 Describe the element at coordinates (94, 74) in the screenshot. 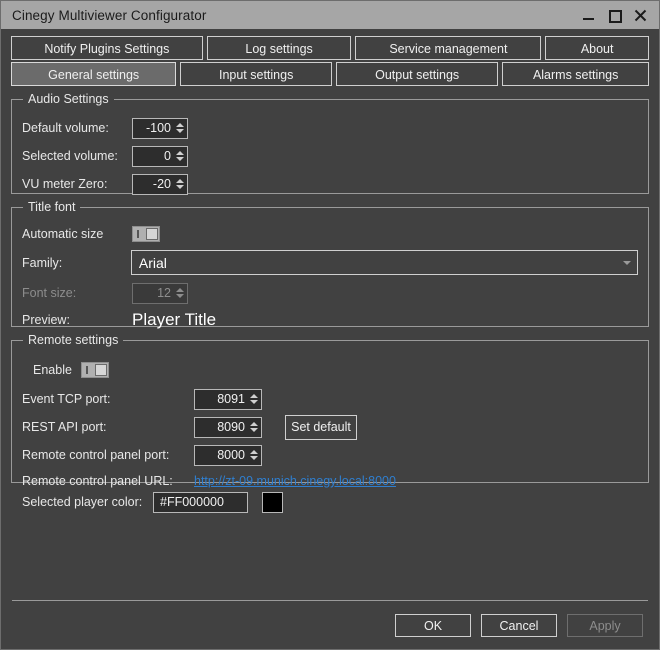

I see `tab-general-settings: General settings` at that location.